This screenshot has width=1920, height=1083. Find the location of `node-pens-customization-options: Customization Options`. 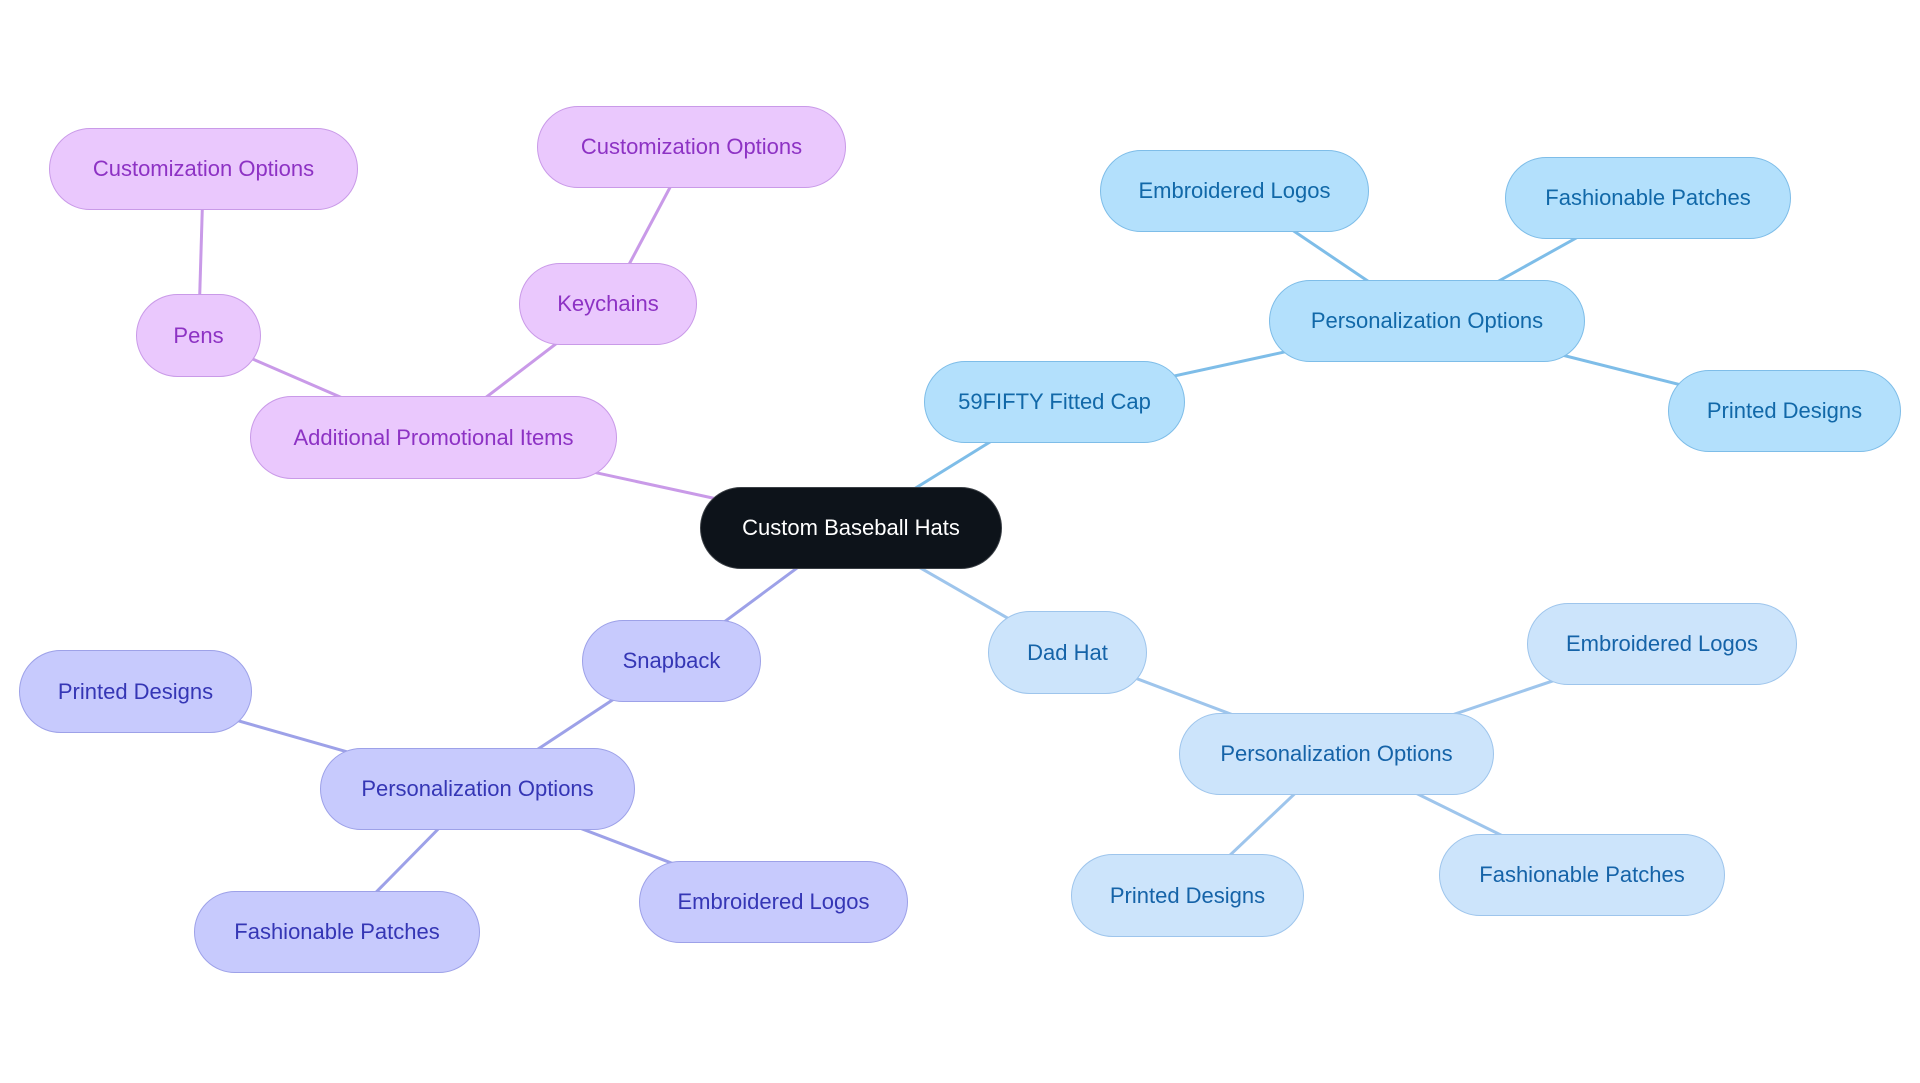

node-pens-customization-options: Customization Options is located at coordinates (203, 169).